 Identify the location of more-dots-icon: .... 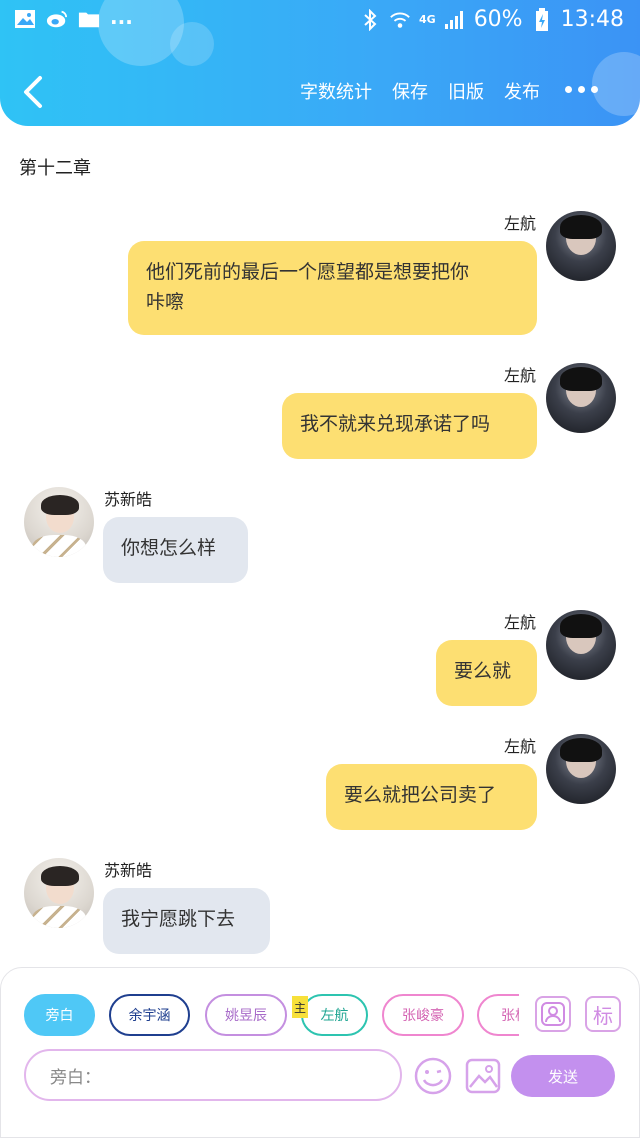
(121, 17).